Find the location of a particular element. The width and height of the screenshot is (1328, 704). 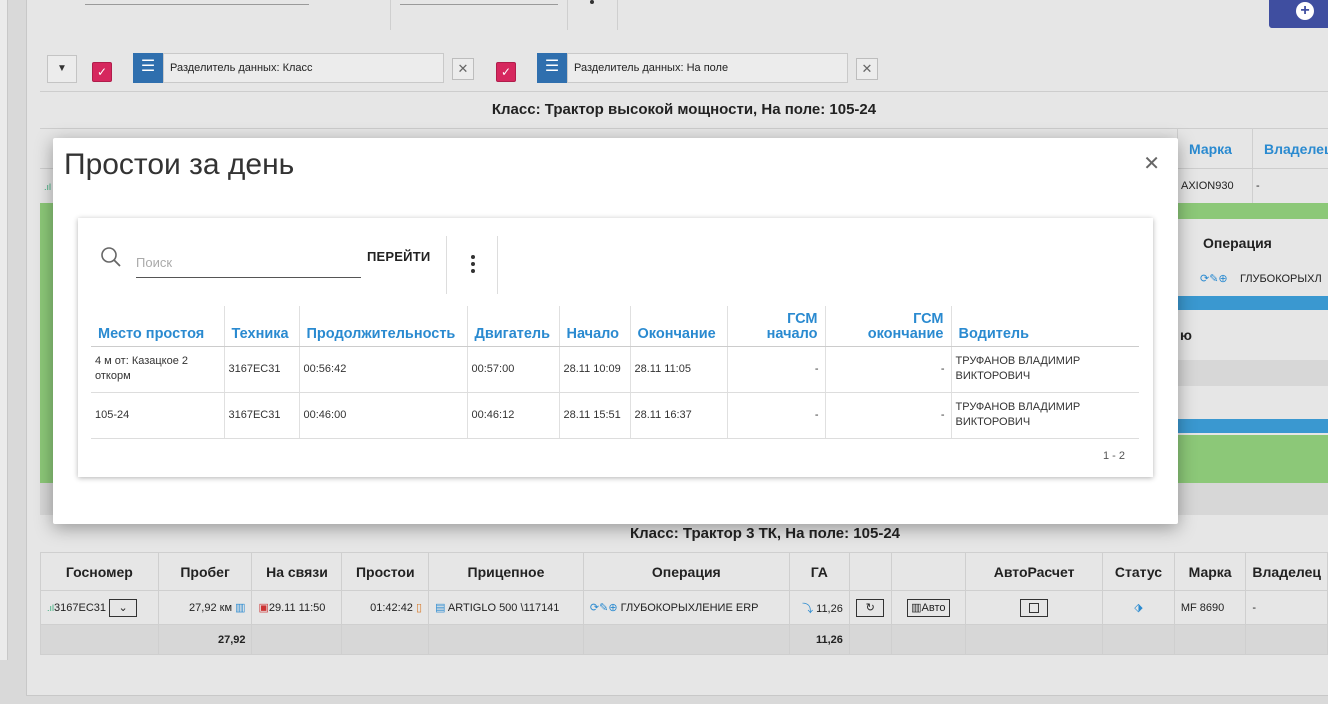

idle-warning-icon: ▯ is located at coordinates (419, 608).